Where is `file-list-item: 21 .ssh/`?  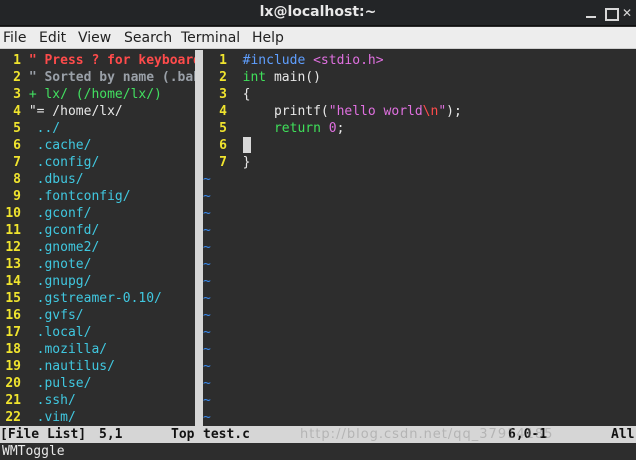
file-list-item: 21 .ssh/ is located at coordinates (97, 400).